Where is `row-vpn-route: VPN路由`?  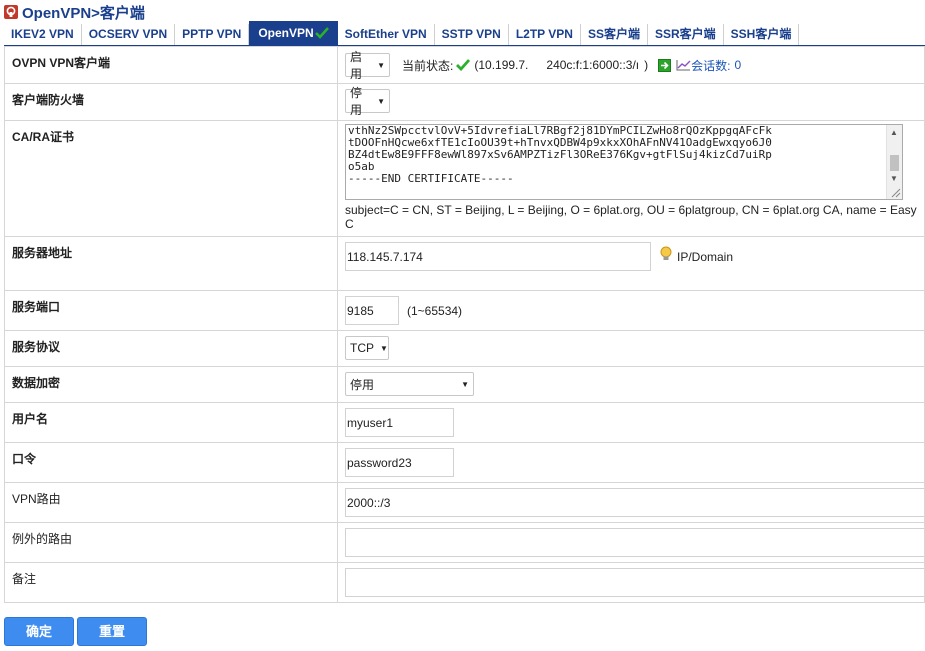 row-vpn-route: VPN路由 is located at coordinates (464, 502).